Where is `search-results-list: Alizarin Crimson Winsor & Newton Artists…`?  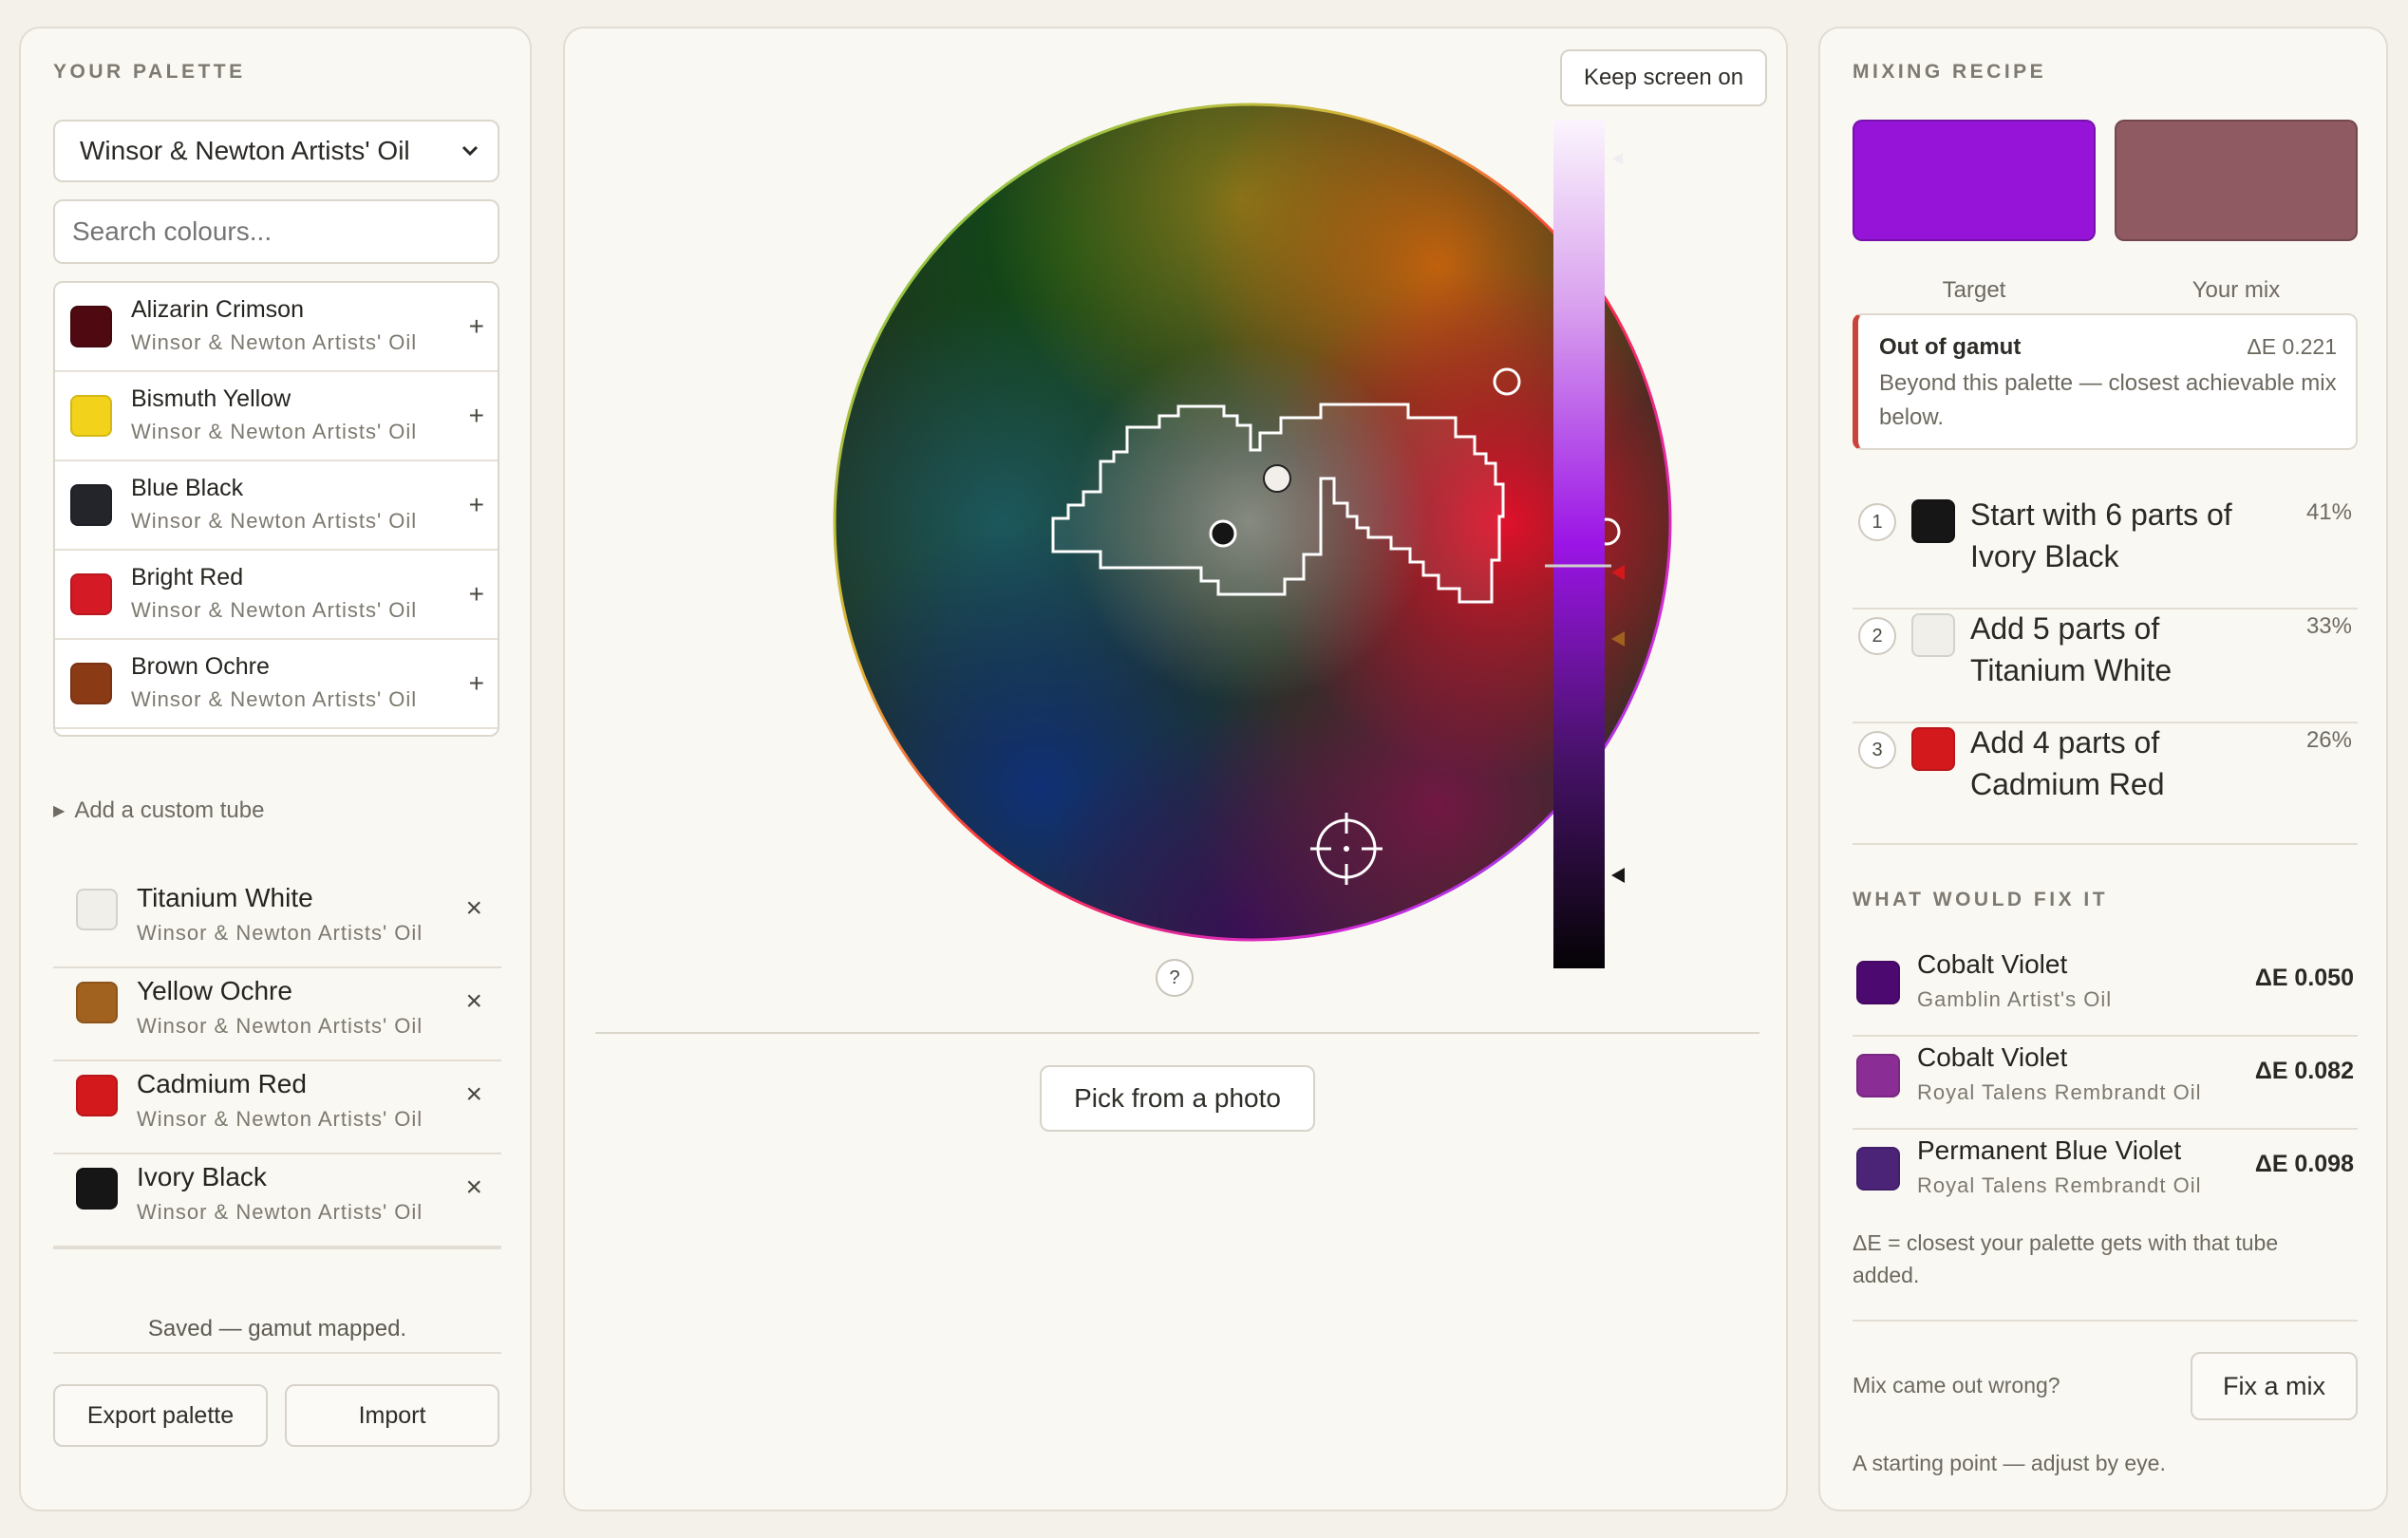
search-results-list: Alizarin Crimson Winsor & Newton Artists… is located at coordinates (276, 509).